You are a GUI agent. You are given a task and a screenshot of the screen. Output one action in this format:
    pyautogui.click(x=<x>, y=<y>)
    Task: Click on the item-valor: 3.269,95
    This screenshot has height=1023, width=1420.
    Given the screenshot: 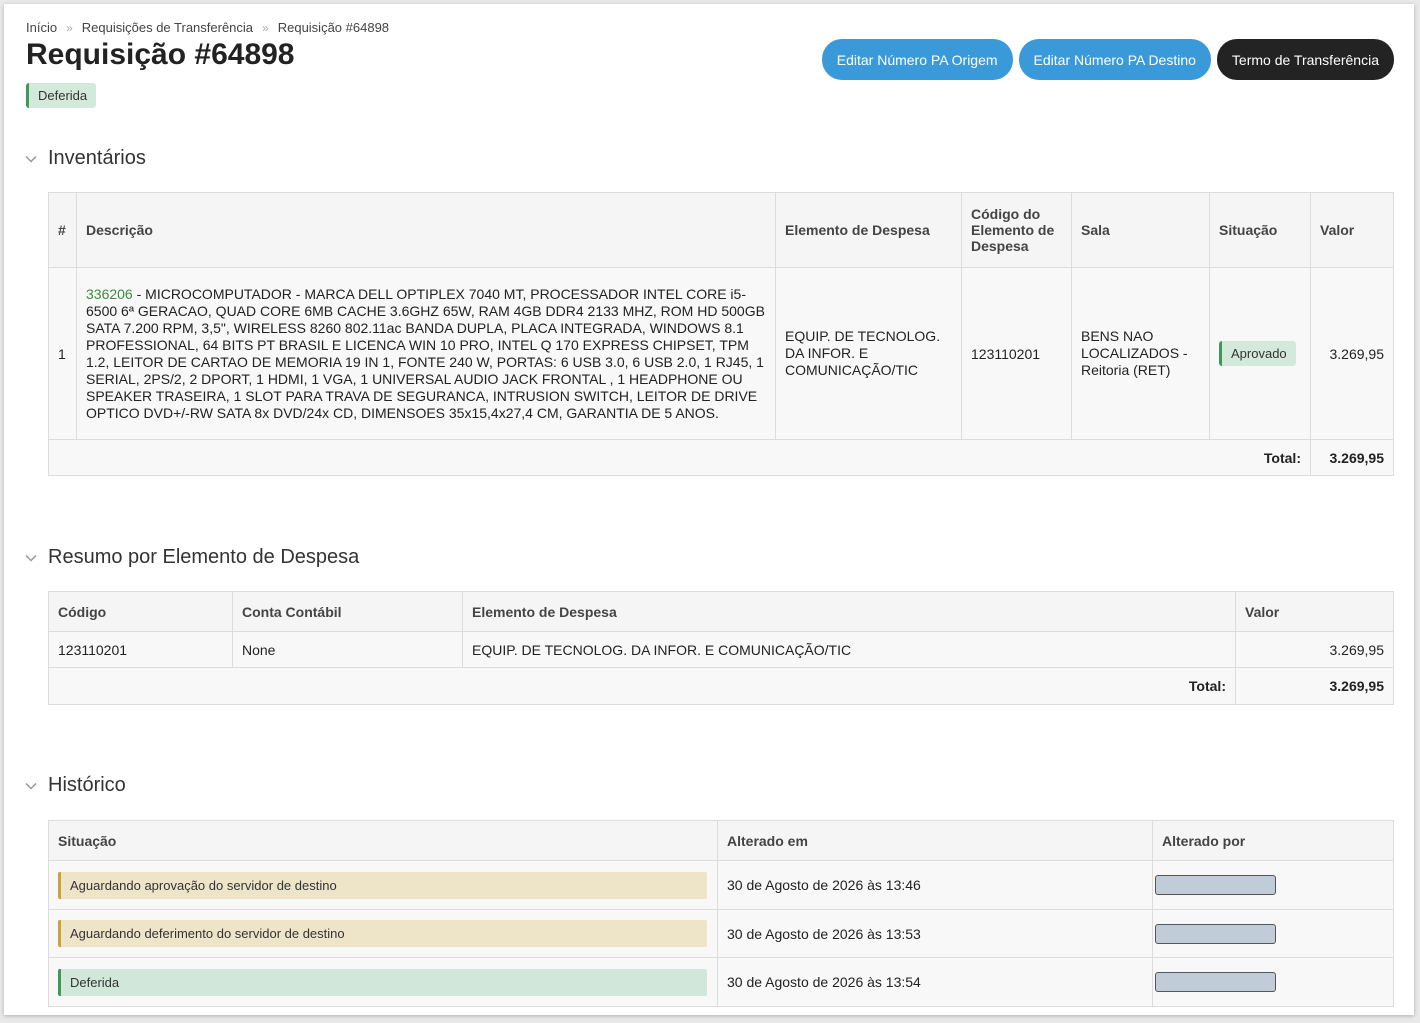 What is the action you would take?
    pyautogui.click(x=1352, y=353)
    